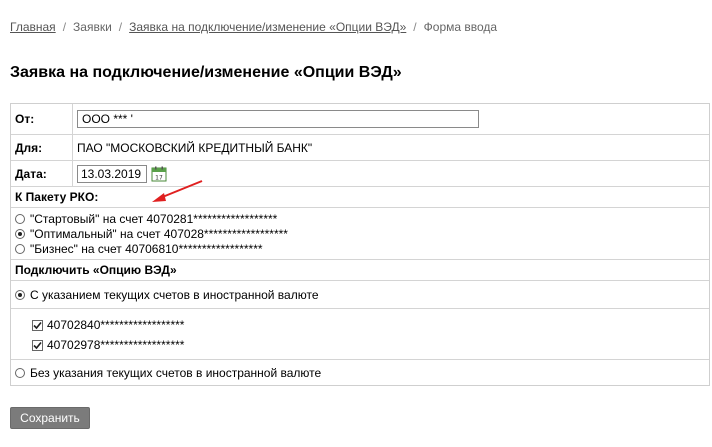  Describe the element at coordinates (360, 196) in the screenshot. I see `rko-section: К Пакету РКО:` at that location.